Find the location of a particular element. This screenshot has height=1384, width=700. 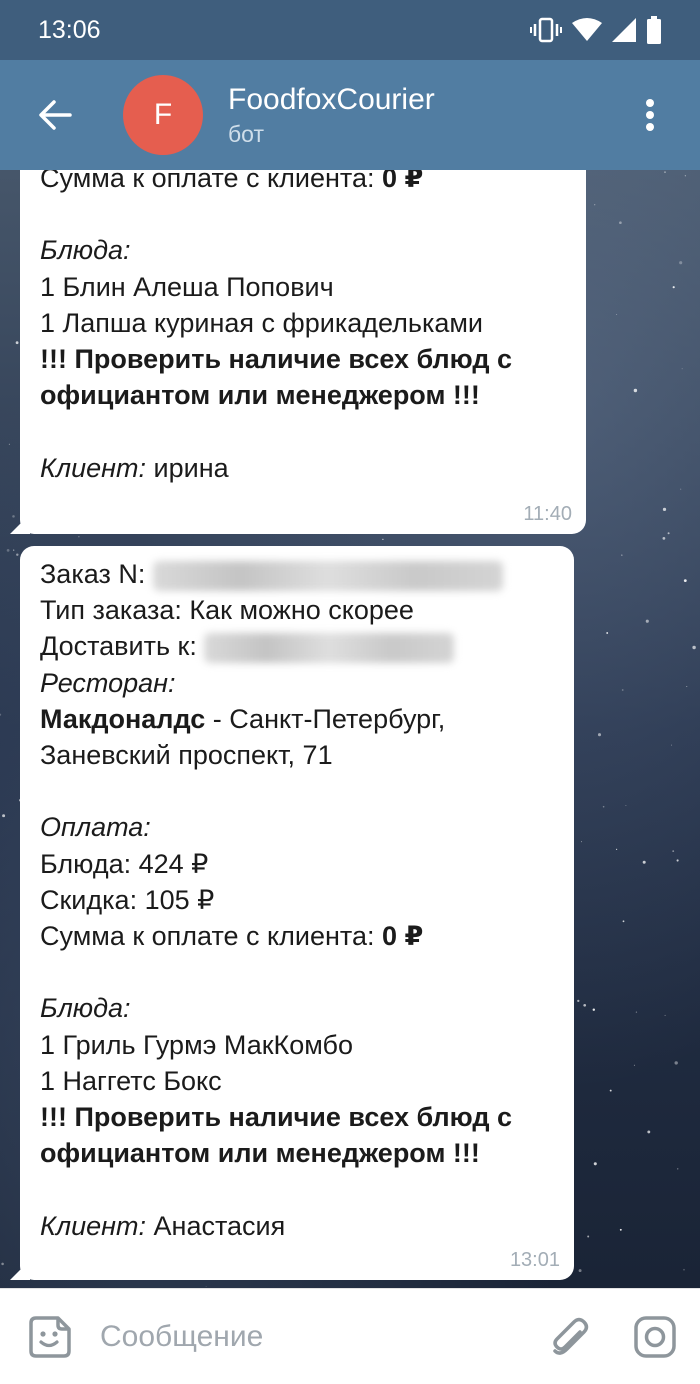

message-text: Блюда: 424 ₽ is located at coordinates (124, 863).